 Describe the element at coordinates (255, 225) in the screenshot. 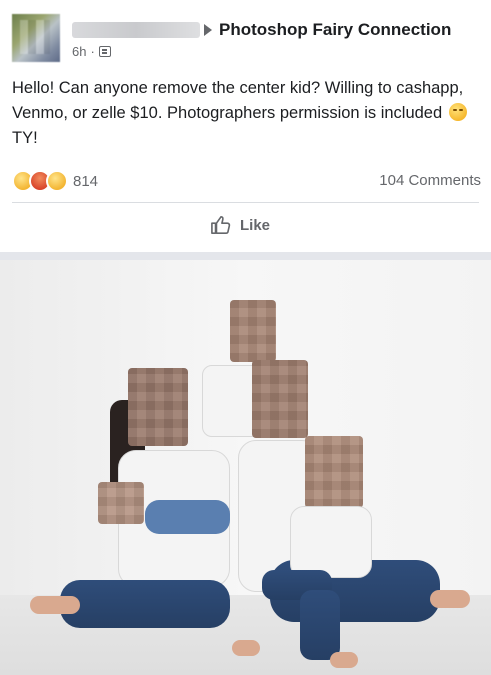

I see `like-label: Like` at that location.